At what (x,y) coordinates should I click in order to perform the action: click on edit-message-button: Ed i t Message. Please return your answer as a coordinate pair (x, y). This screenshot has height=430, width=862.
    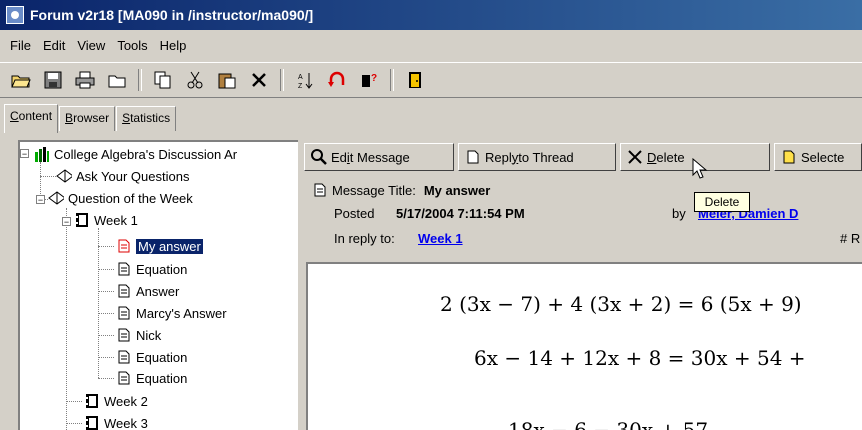
    Looking at the image, I should click on (379, 157).